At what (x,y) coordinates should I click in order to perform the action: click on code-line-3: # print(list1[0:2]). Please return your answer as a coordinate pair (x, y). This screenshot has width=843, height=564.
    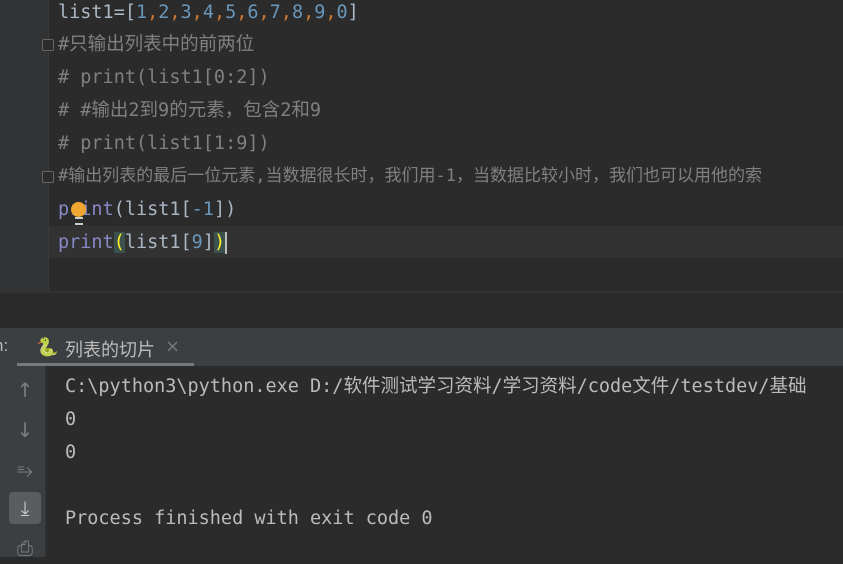
    Looking at the image, I should click on (164, 77).